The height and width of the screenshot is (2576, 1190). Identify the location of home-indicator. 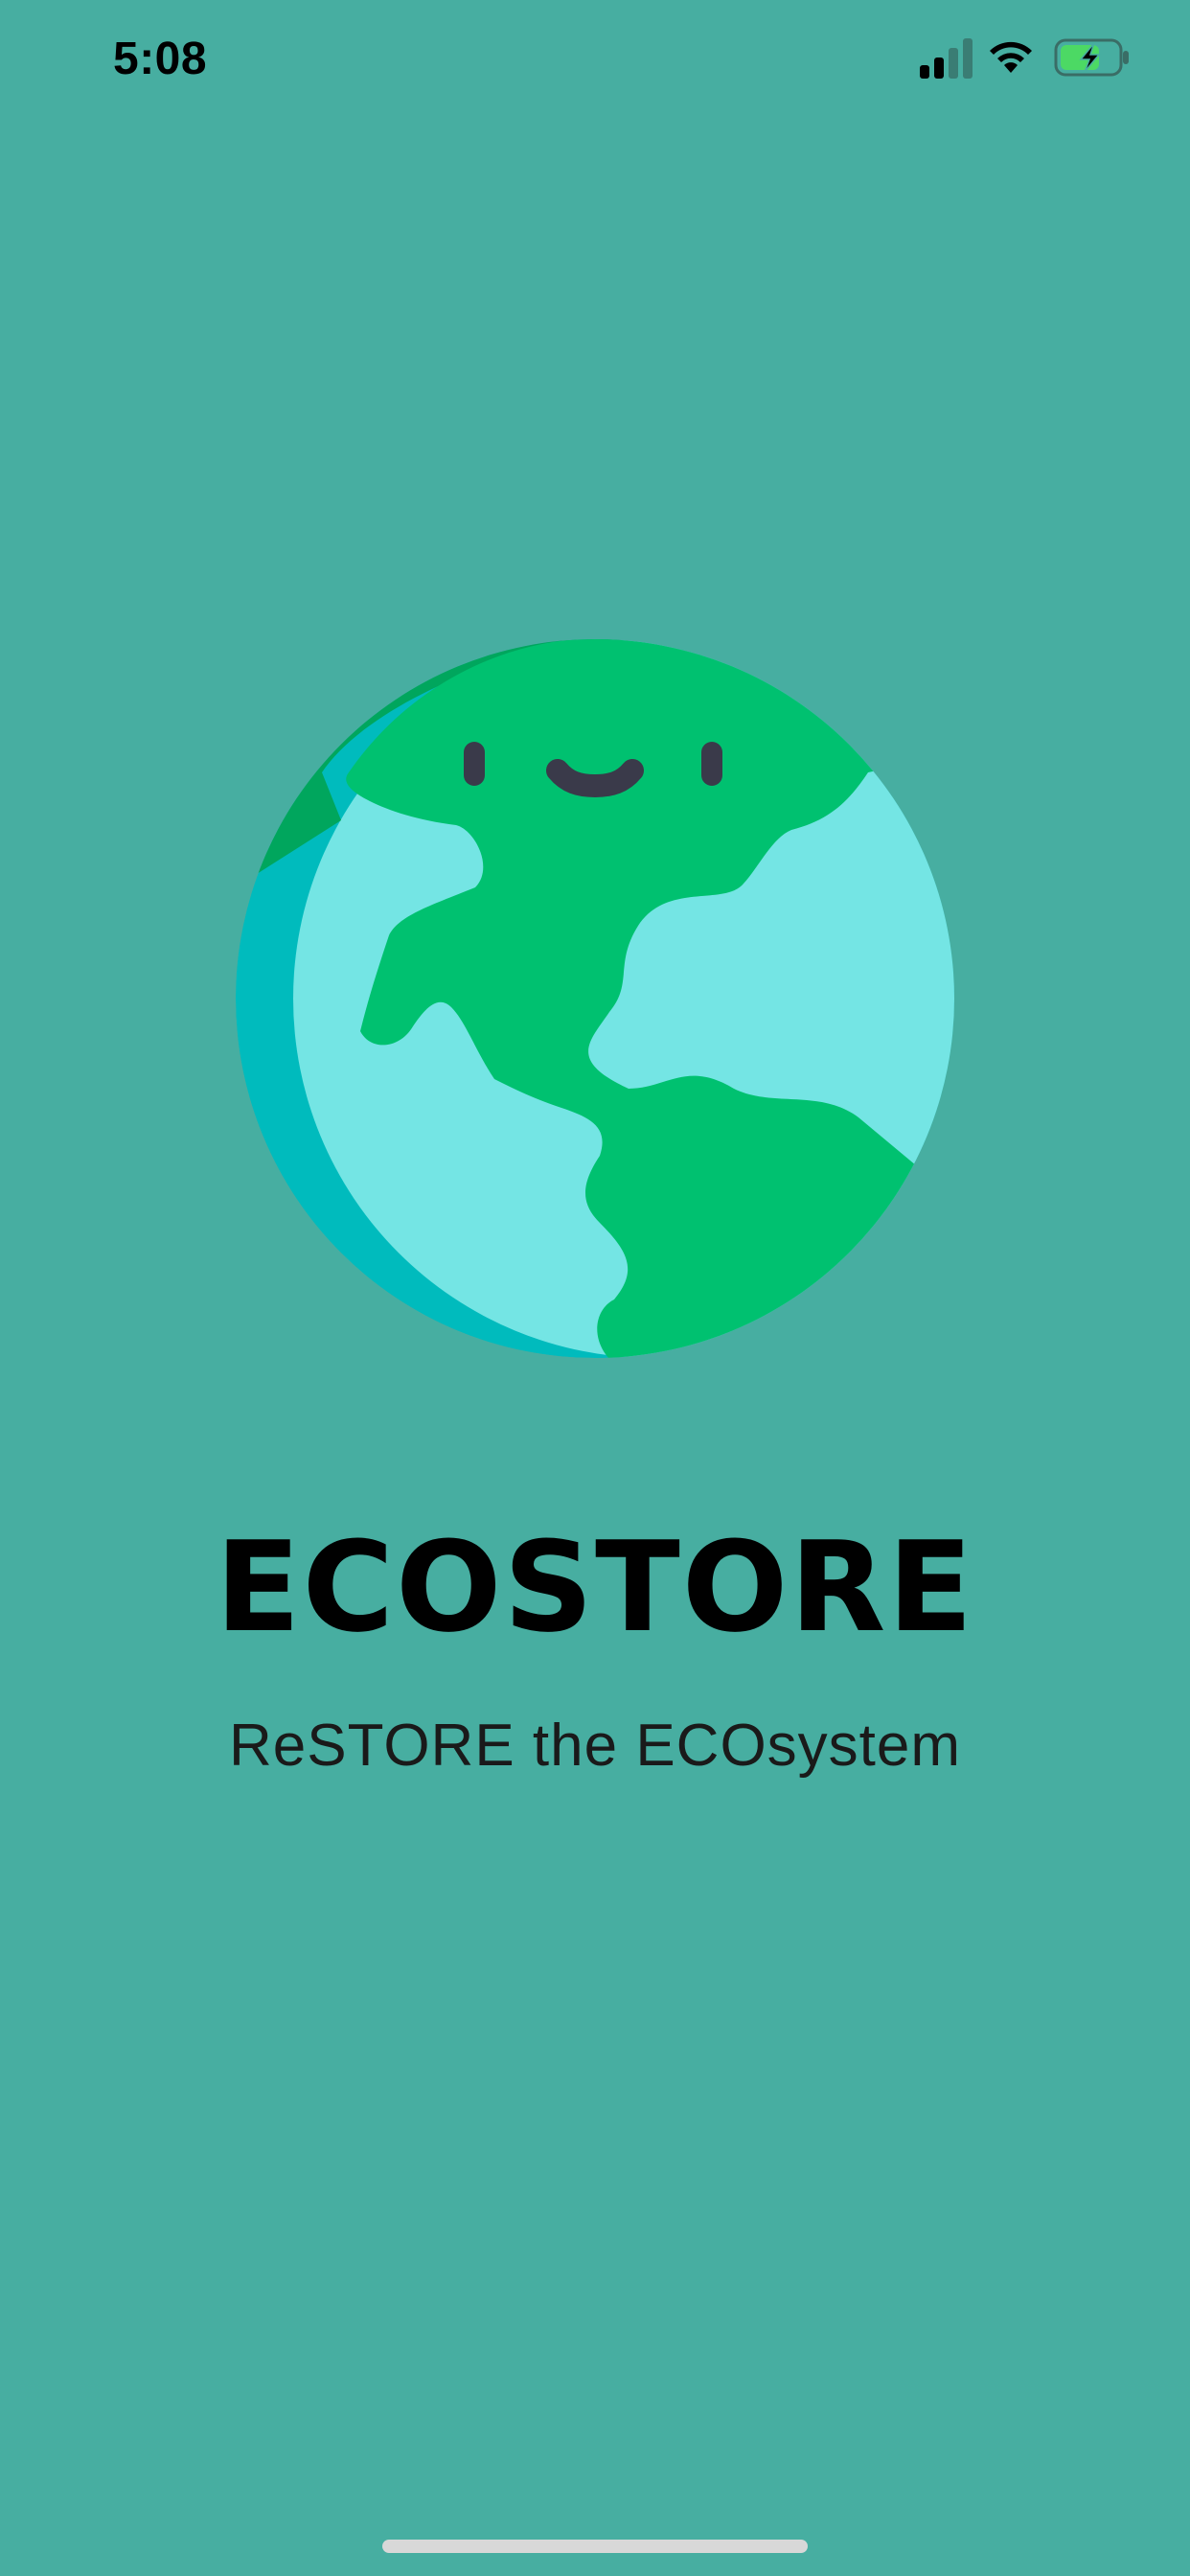
(595, 2546).